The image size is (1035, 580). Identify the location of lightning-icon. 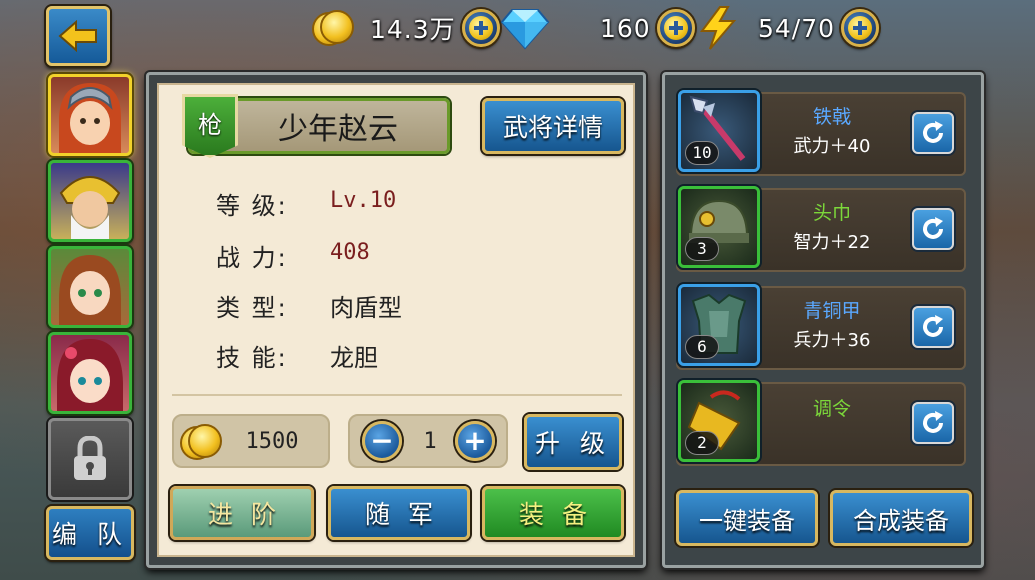
(718, 28).